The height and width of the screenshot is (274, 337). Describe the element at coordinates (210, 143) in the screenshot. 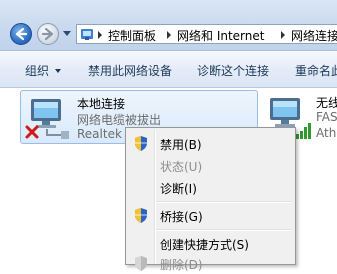

I see `menu-item-disable: 禁用(B)` at that location.